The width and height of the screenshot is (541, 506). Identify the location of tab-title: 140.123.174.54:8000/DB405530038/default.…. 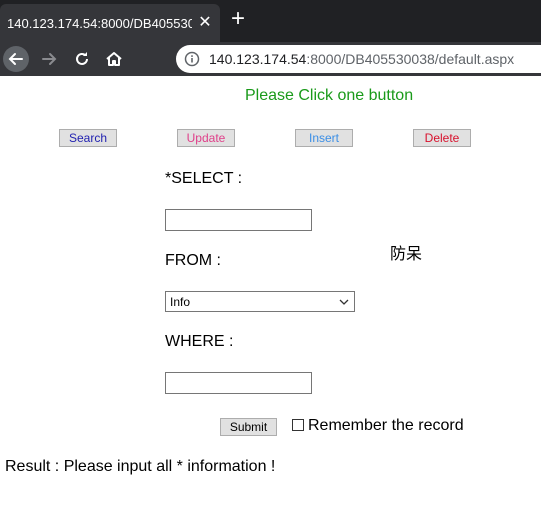
(99, 23).